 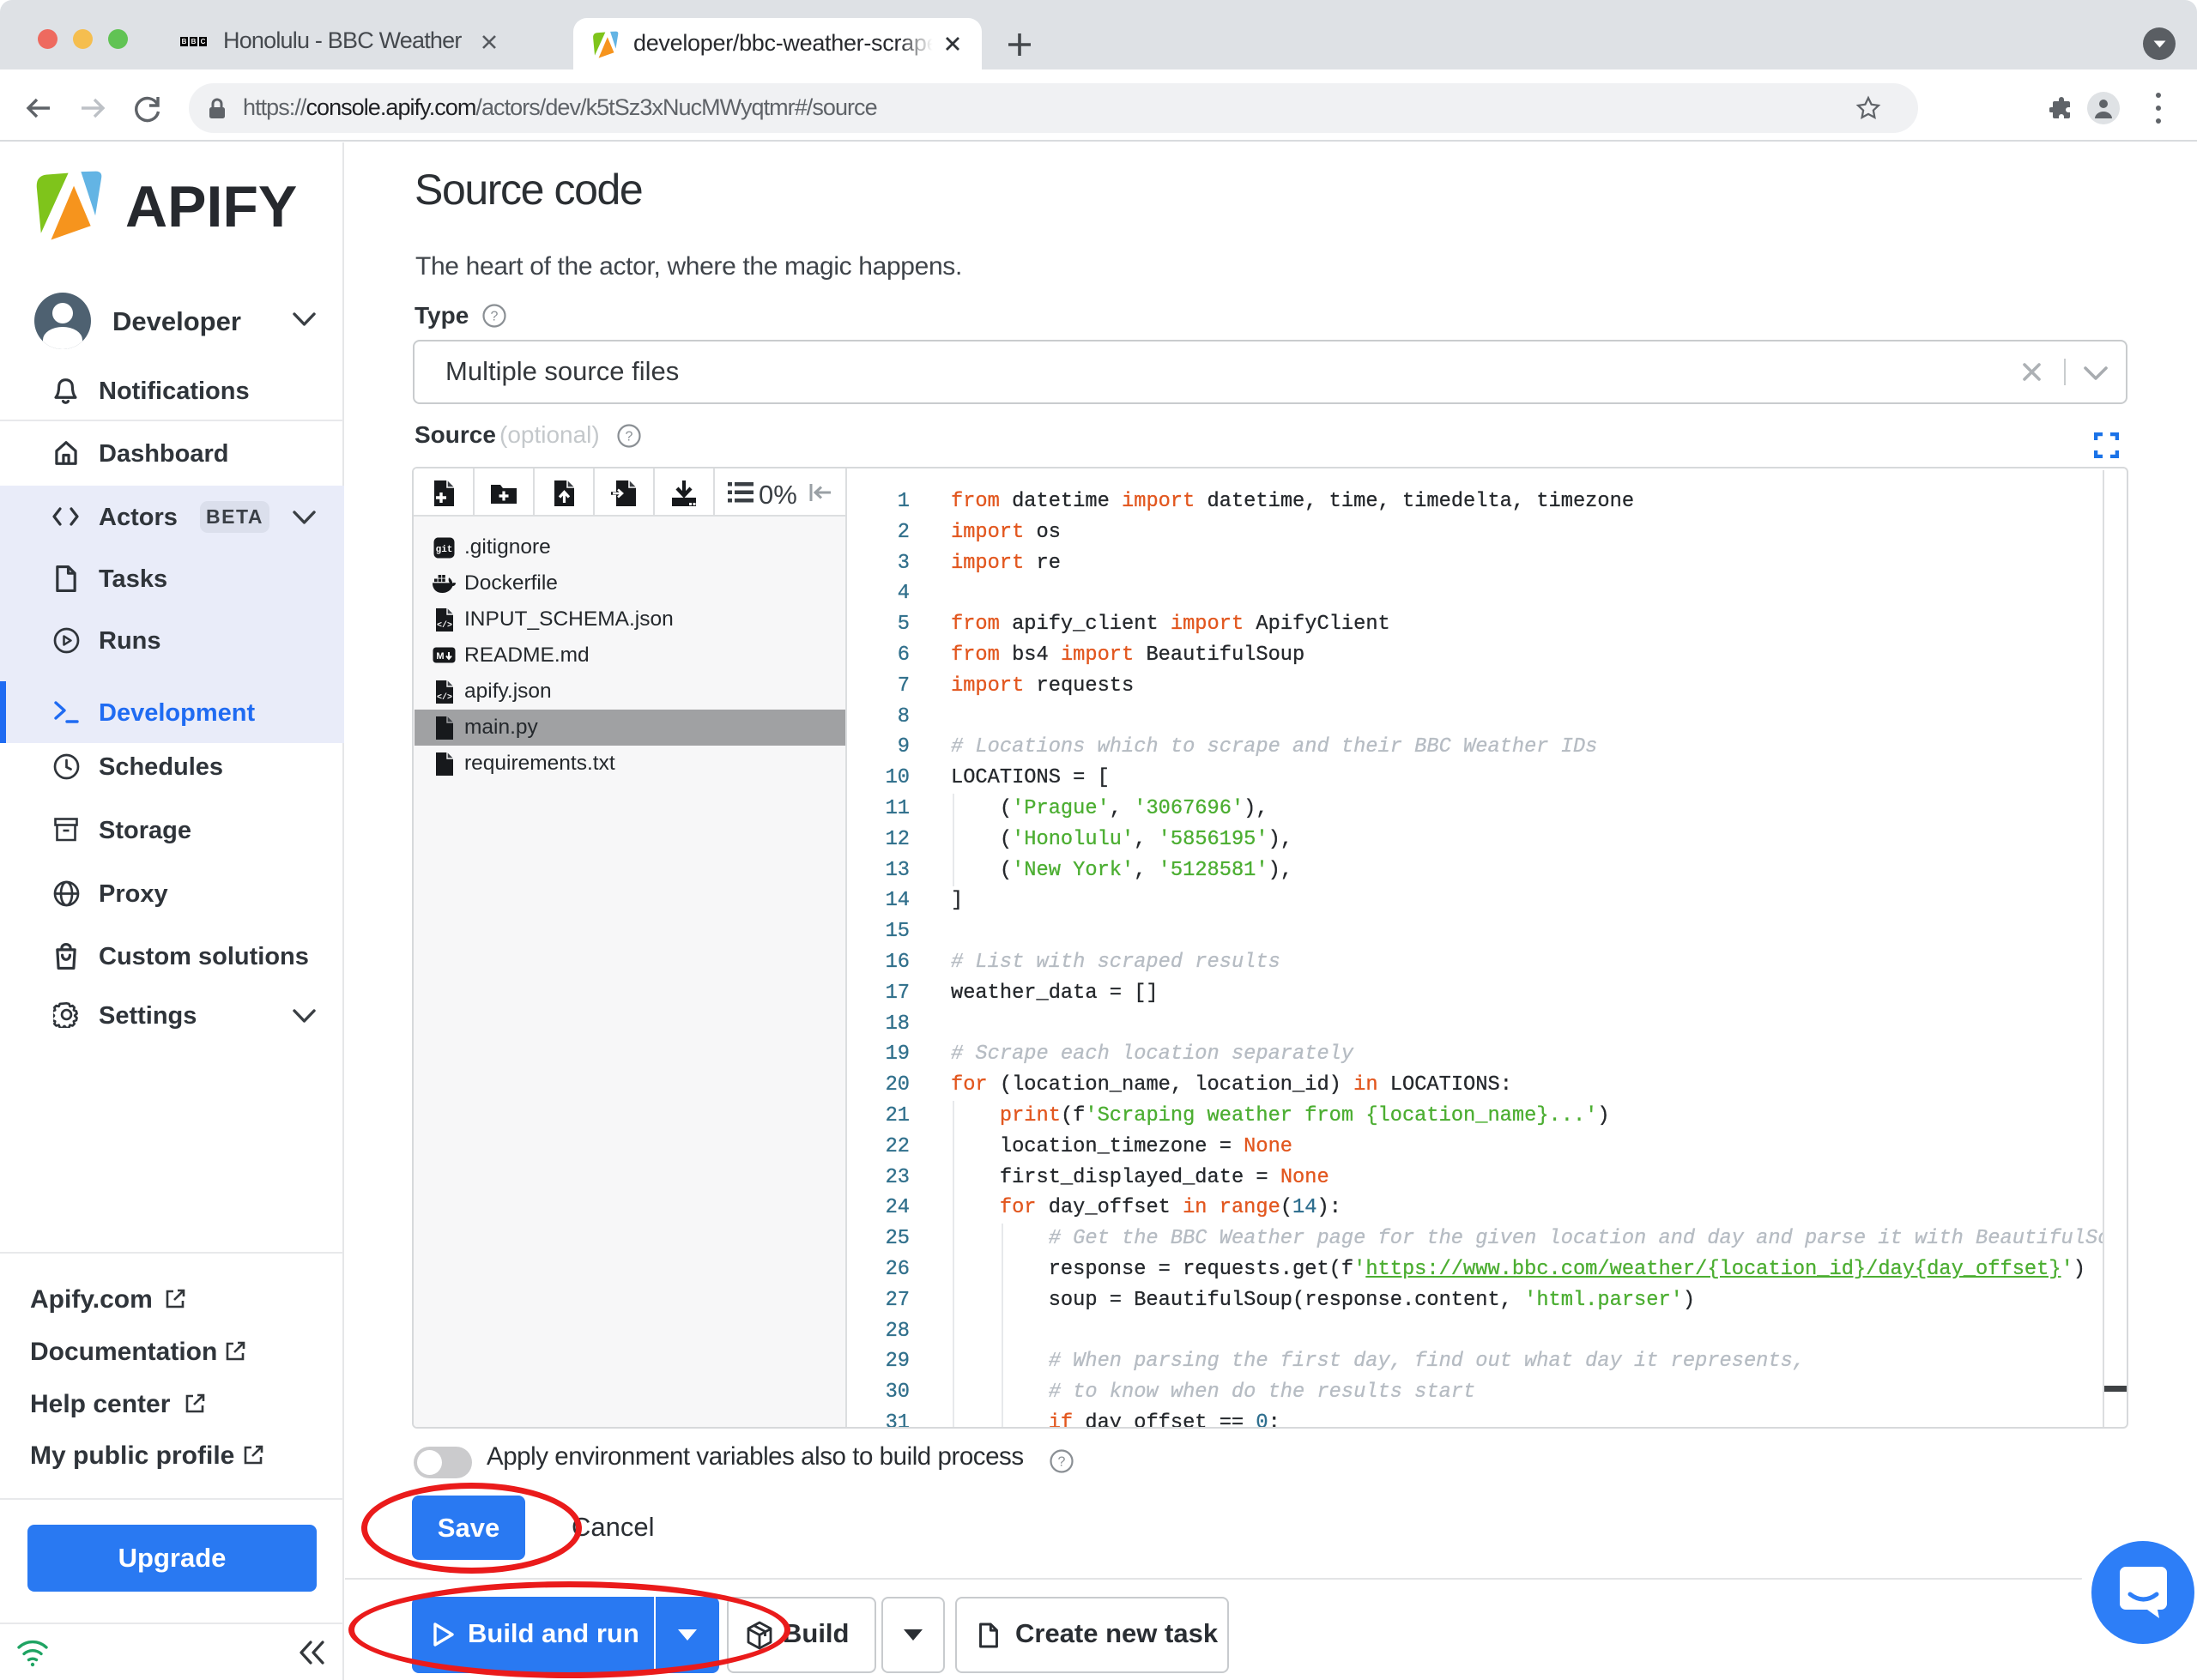 What do you see at coordinates (444, 550) in the screenshot?
I see `svg-text: git` at bounding box center [444, 550].